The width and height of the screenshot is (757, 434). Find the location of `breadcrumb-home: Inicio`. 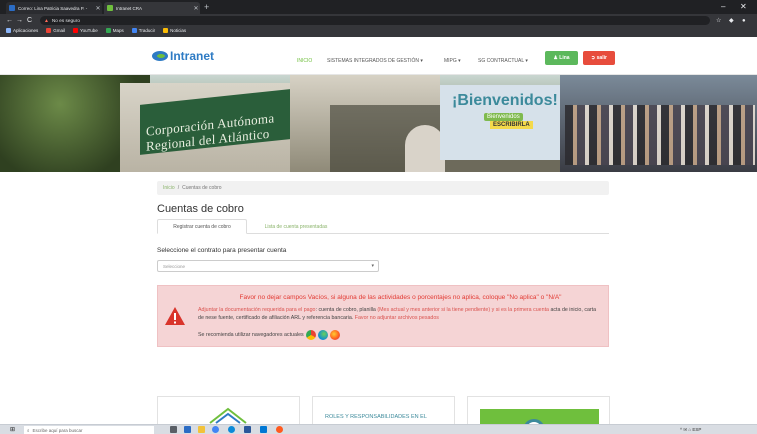

breadcrumb-home: Inicio is located at coordinates (169, 188).